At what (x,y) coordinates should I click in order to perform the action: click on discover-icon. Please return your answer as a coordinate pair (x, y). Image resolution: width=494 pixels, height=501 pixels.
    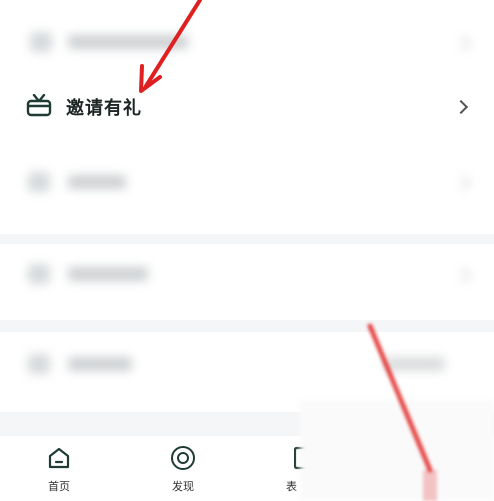
    Looking at the image, I should click on (183, 460).